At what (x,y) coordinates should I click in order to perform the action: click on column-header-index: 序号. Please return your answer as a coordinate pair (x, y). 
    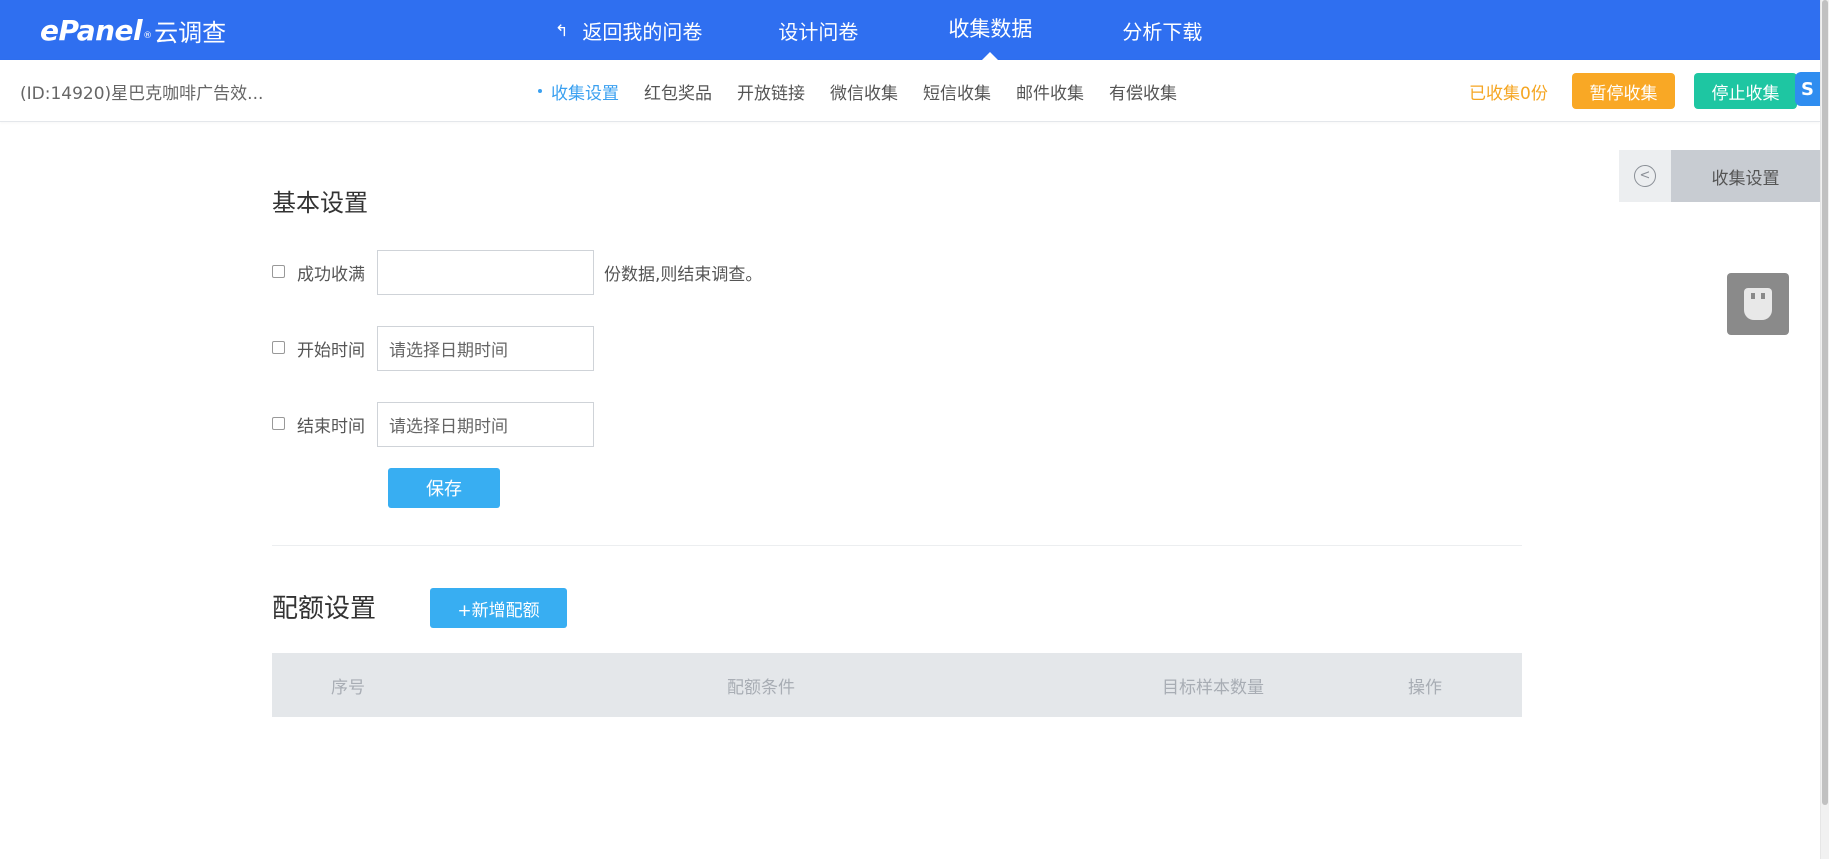
    Looking at the image, I should click on (348, 687).